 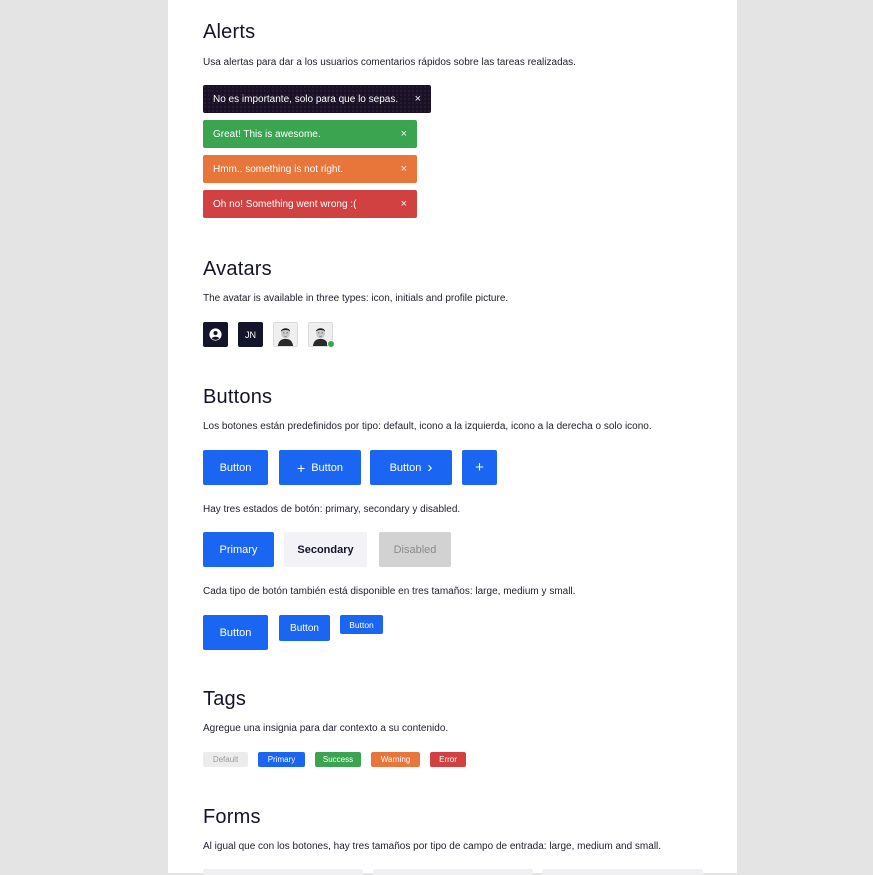 I want to click on forms-title: Forms, so click(x=232, y=817).